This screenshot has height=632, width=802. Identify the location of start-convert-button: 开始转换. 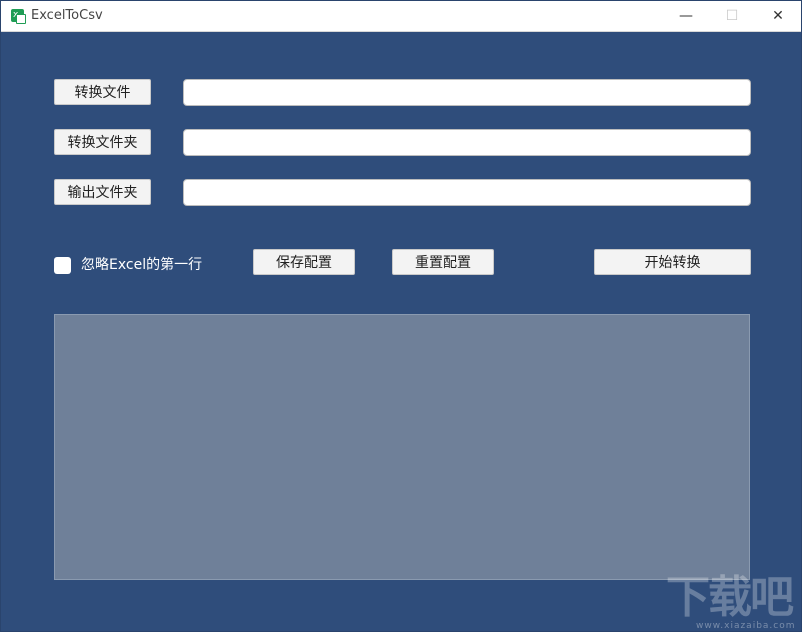
(672, 262).